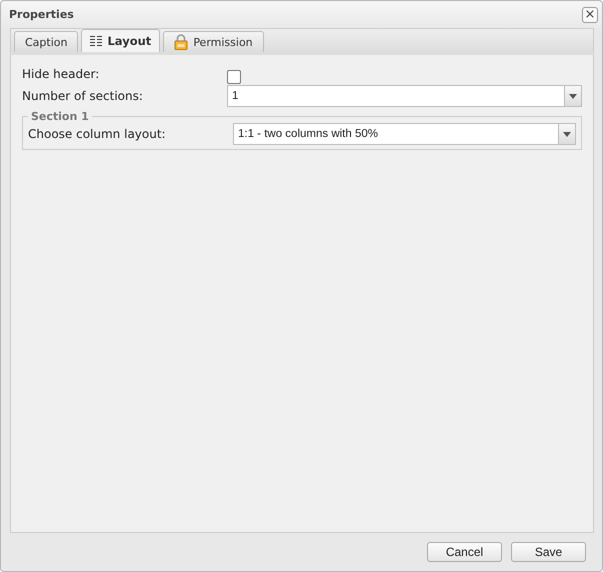 This screenshot has height=572, width=603. I want to click on tab: Permission, so click(213, 41).